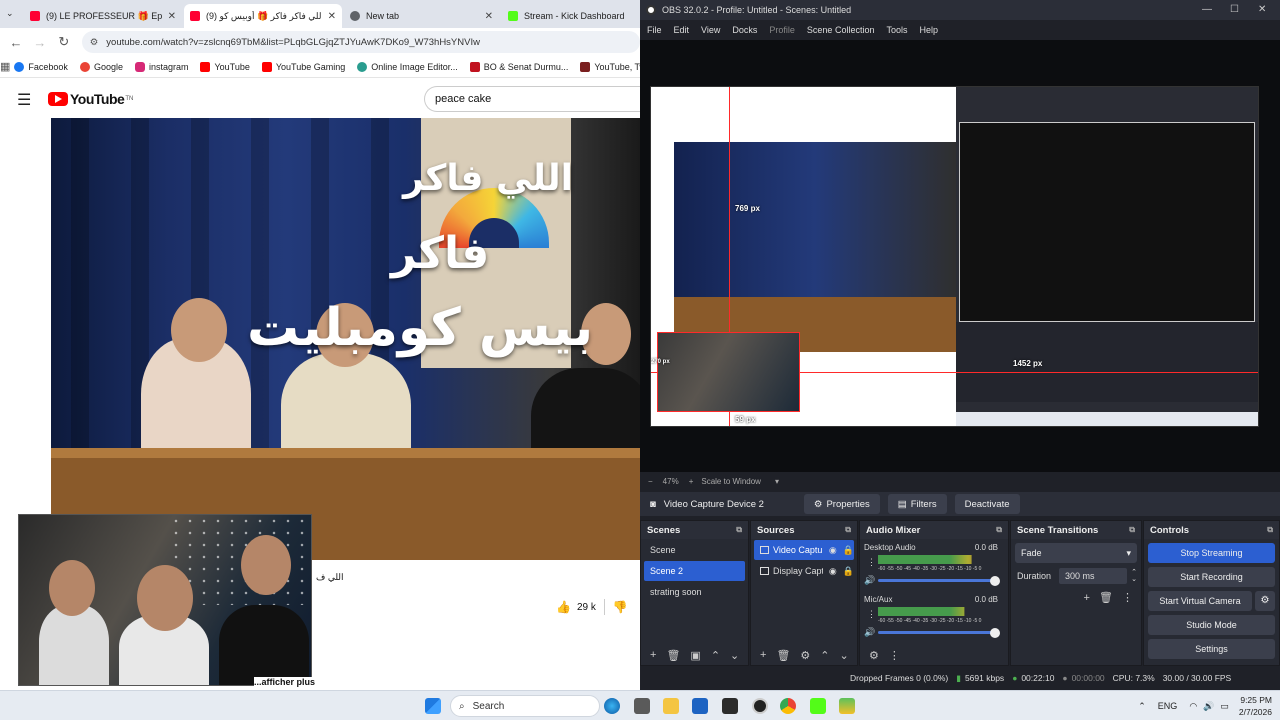  What do you see at coordinates (788, 706) in the screenshot?
I see `chrome-taskbar-icon` at bounding box center [788, 706].